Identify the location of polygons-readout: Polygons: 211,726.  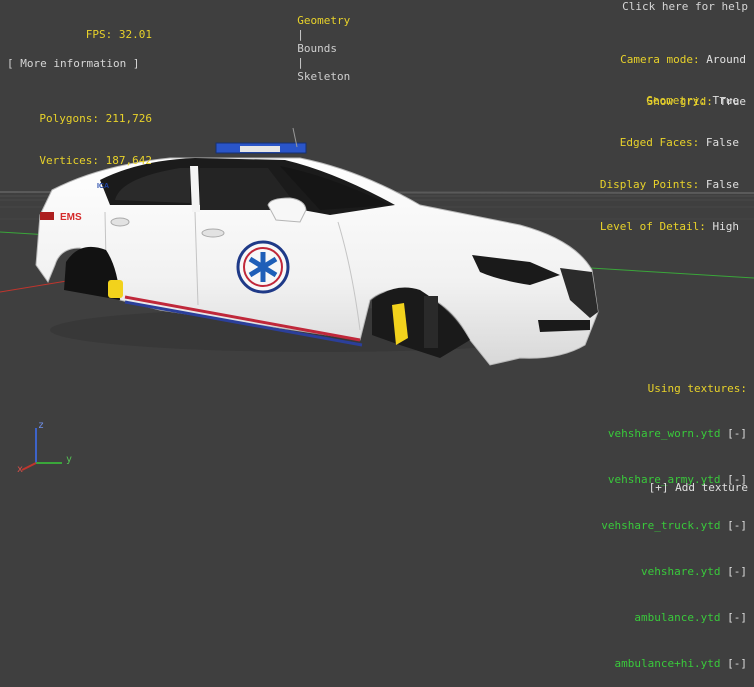
(95, 118).